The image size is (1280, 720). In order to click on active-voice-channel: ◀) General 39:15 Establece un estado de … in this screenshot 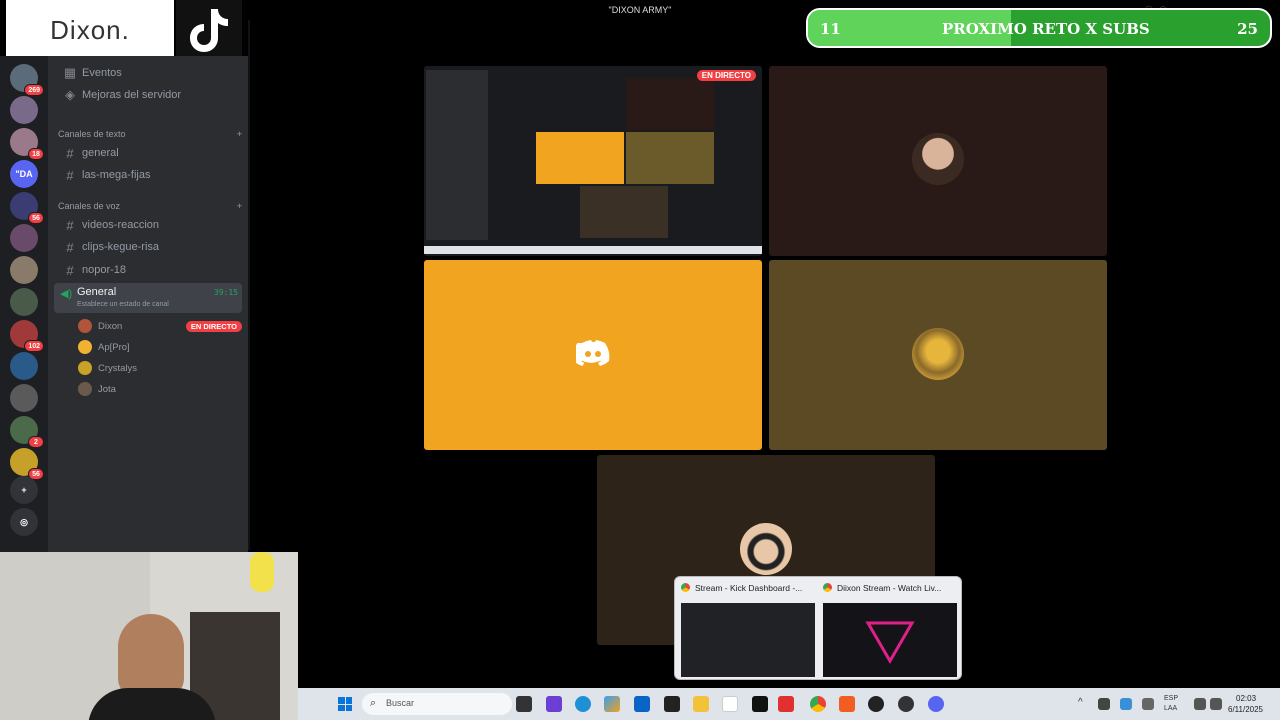, I will do `click(148, 298)`.